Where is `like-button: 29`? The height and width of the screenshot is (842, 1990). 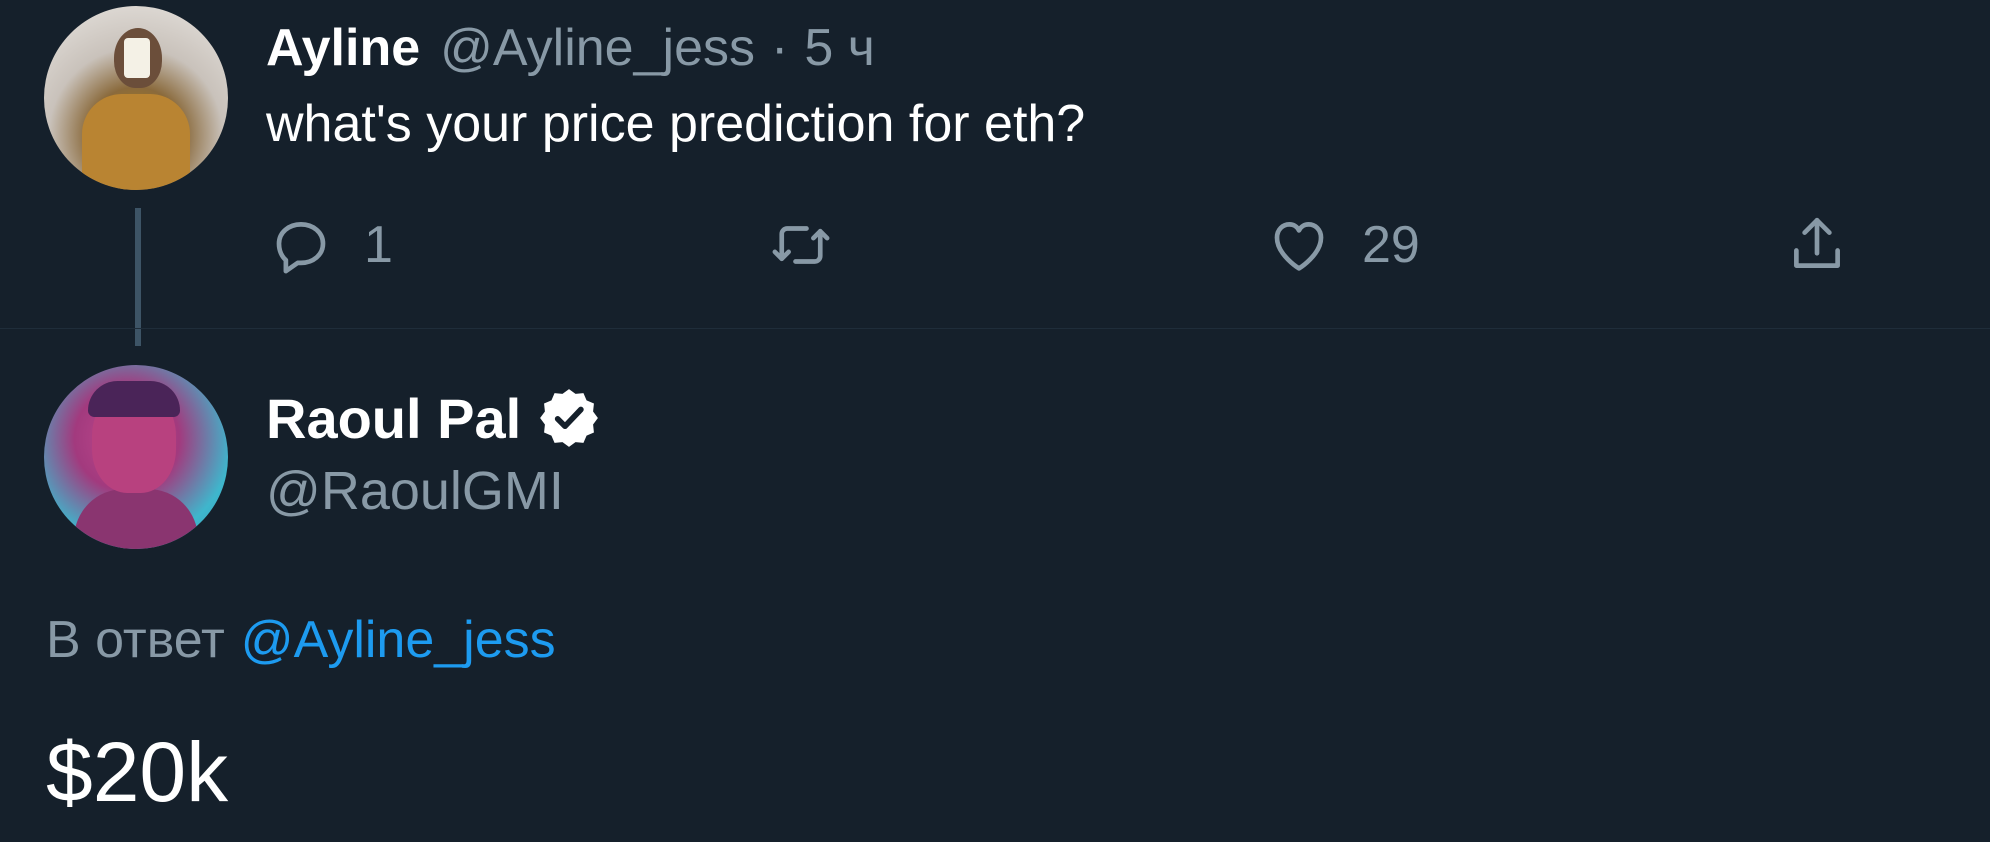 like-button: 29 is located at coordinates (1343, 245).